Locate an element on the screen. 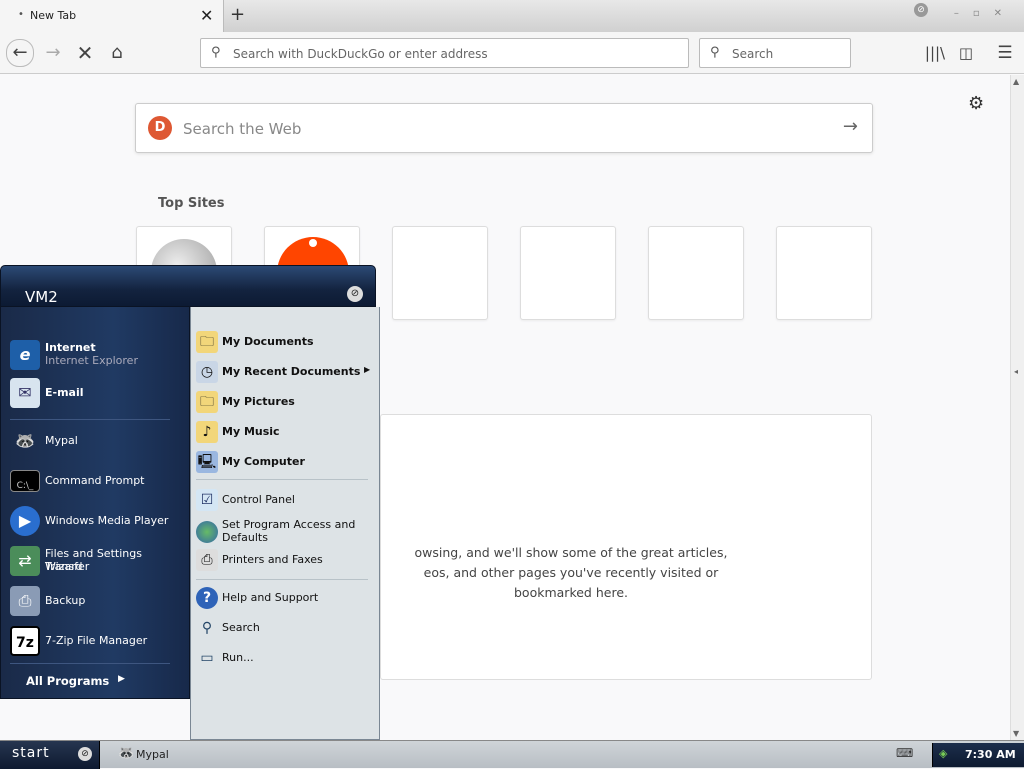 This screenshot has width=1024, height=769. all-programs-button: All Programs is located at coordinates (67, 681).